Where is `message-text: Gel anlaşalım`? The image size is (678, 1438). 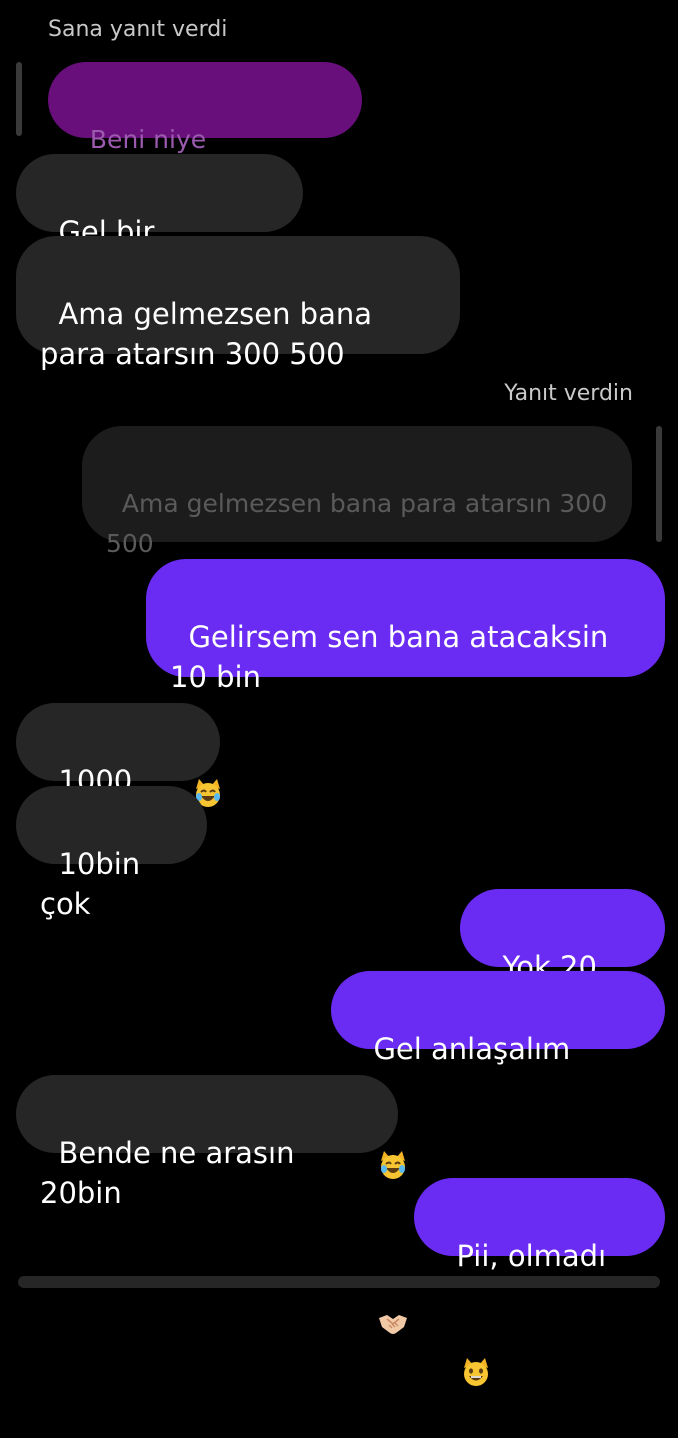
message-text: Gel anlaşalım is located at coordinates (472, 1049).